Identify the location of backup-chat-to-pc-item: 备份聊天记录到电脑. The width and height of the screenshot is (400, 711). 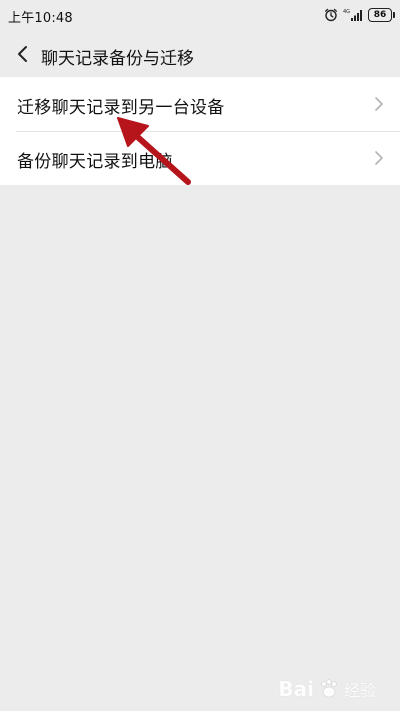
(200, 158).